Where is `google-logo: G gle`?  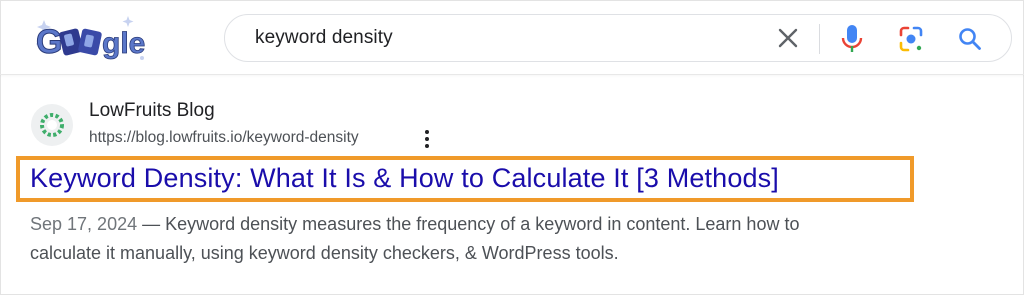 google-logo: G gle is located at coordinates (96, 39).